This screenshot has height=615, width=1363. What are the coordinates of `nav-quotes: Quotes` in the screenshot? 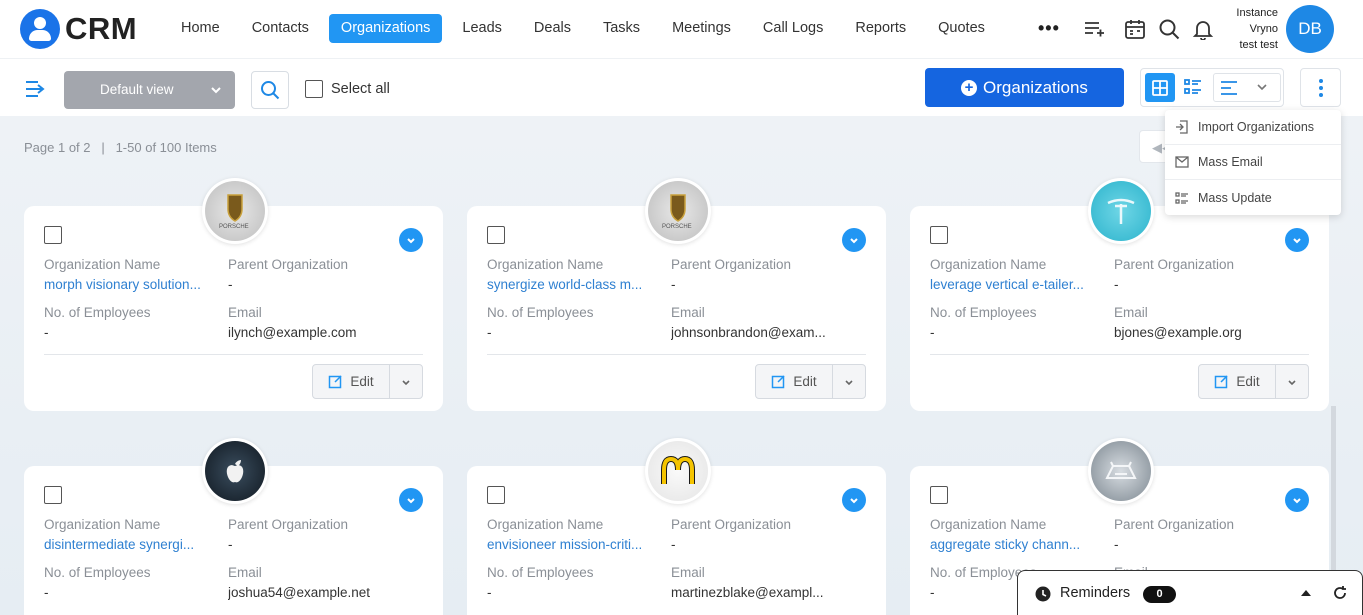 It's located at (961, 28).